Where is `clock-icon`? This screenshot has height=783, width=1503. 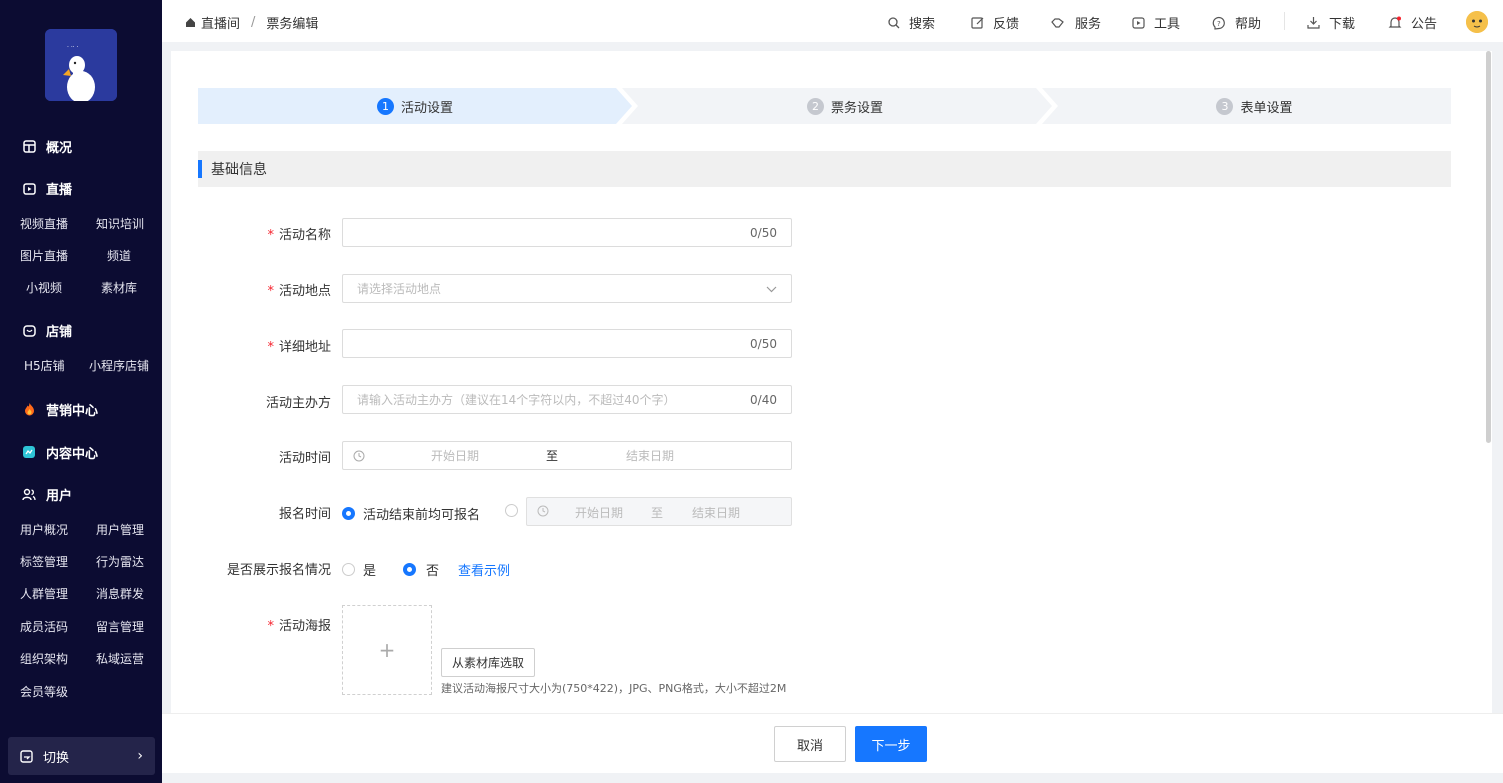
clock-icon is located at coordinates (359, 456).